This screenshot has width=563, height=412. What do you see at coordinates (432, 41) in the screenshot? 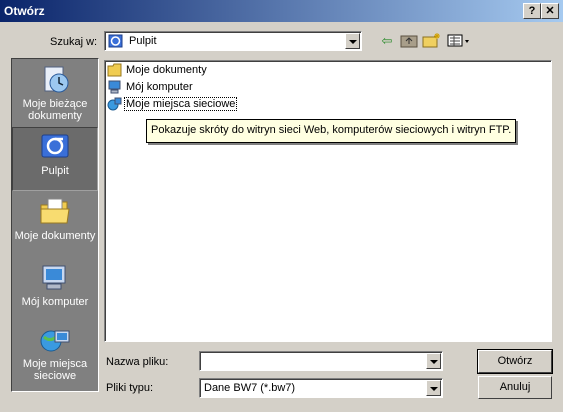
I see `new-folder-icon` at bounding box center [432, 41].